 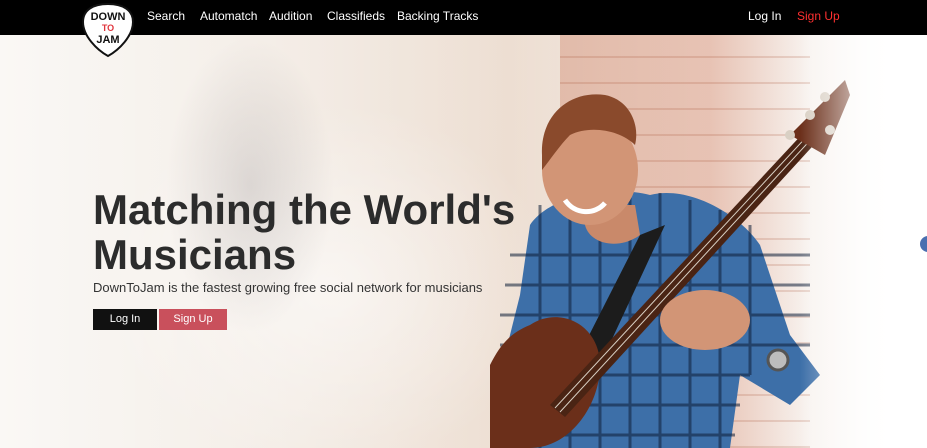 What do you see at coordinates (108, 17) in the screenshot?
I see `logo-text-down: DOWN` at bounding box center [108, 17].